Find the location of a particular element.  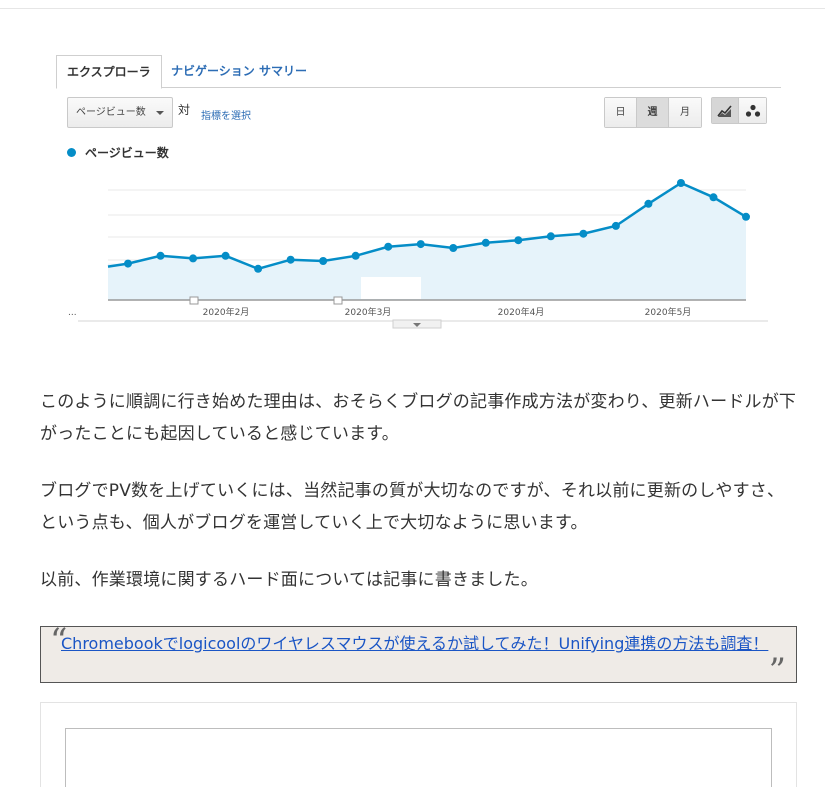

x-tick-label: 2020年3月 is located at coordinates (368, 312).